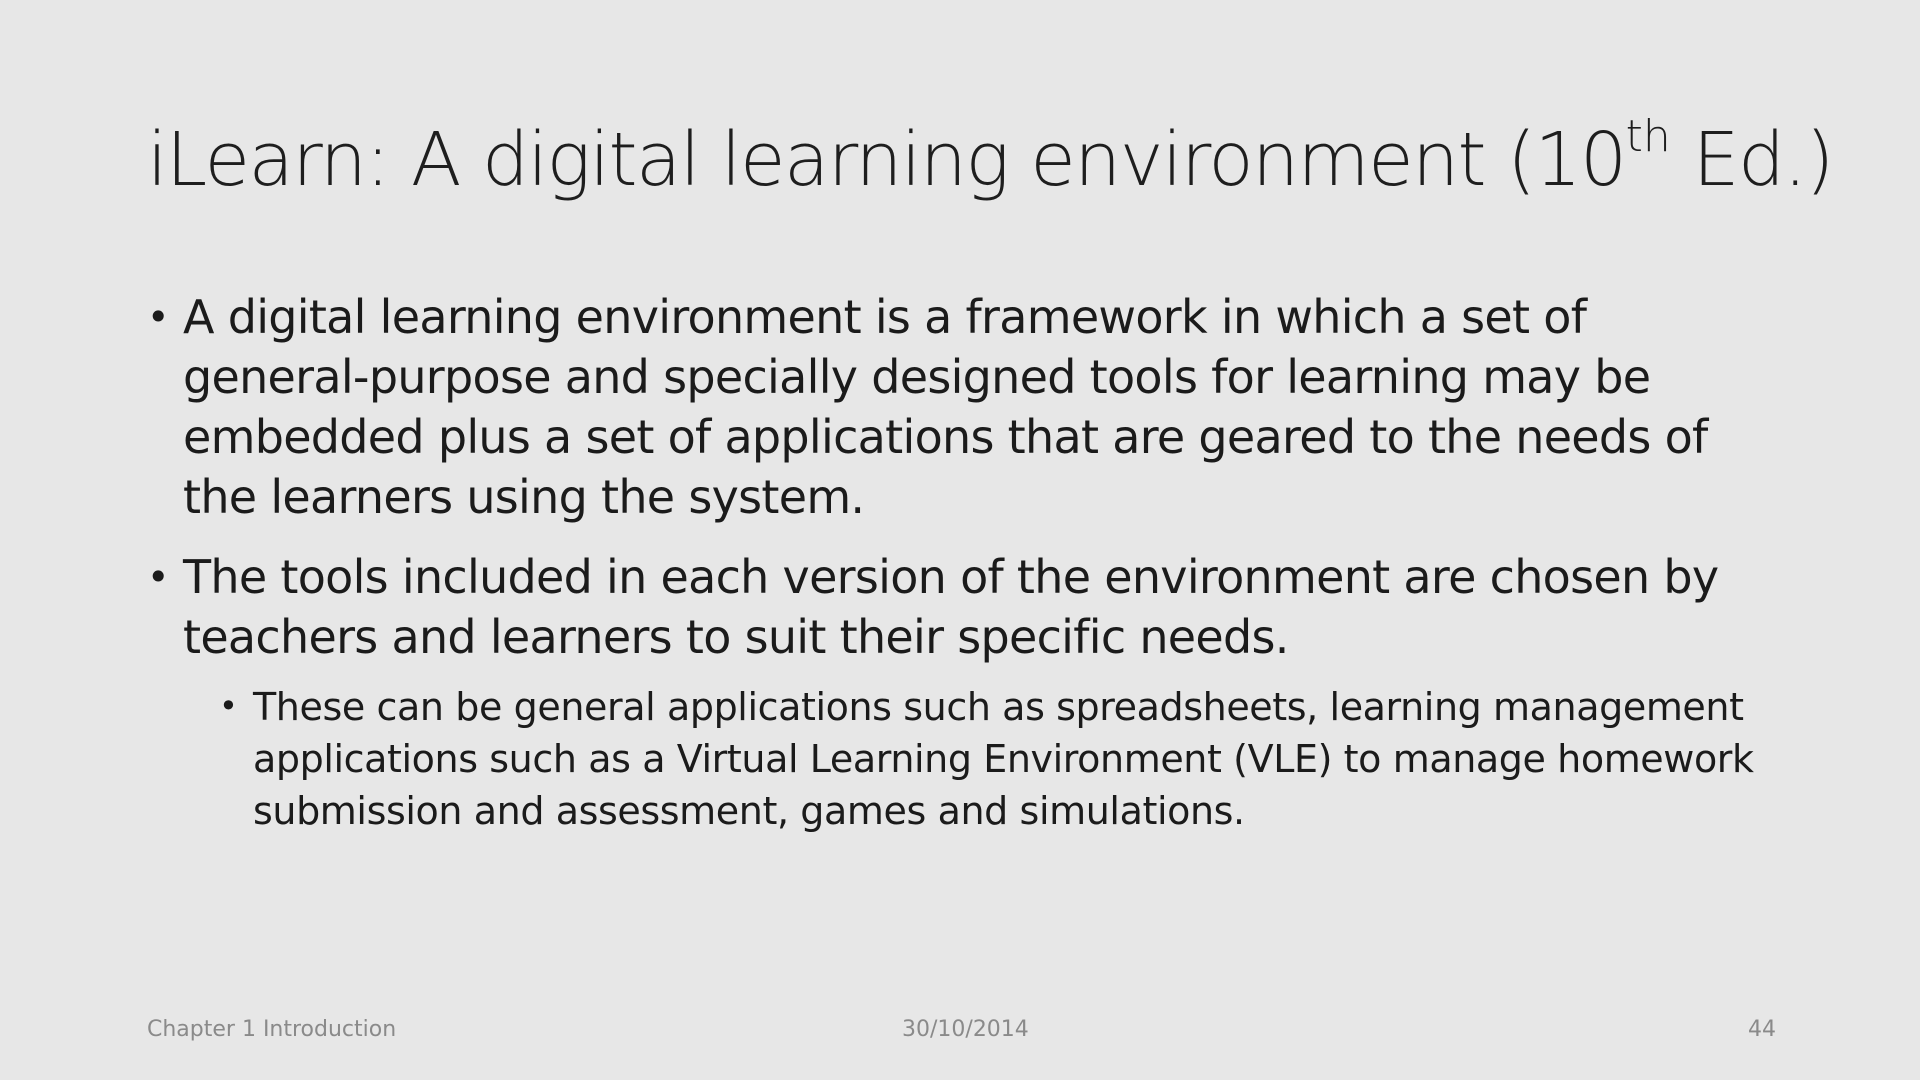 The width and height of the screenshot is (1920, 1080). Describe the element at coordinates (1752, 160) in the screenshot. I see `slide-title-tail: Ed.)` at that location.